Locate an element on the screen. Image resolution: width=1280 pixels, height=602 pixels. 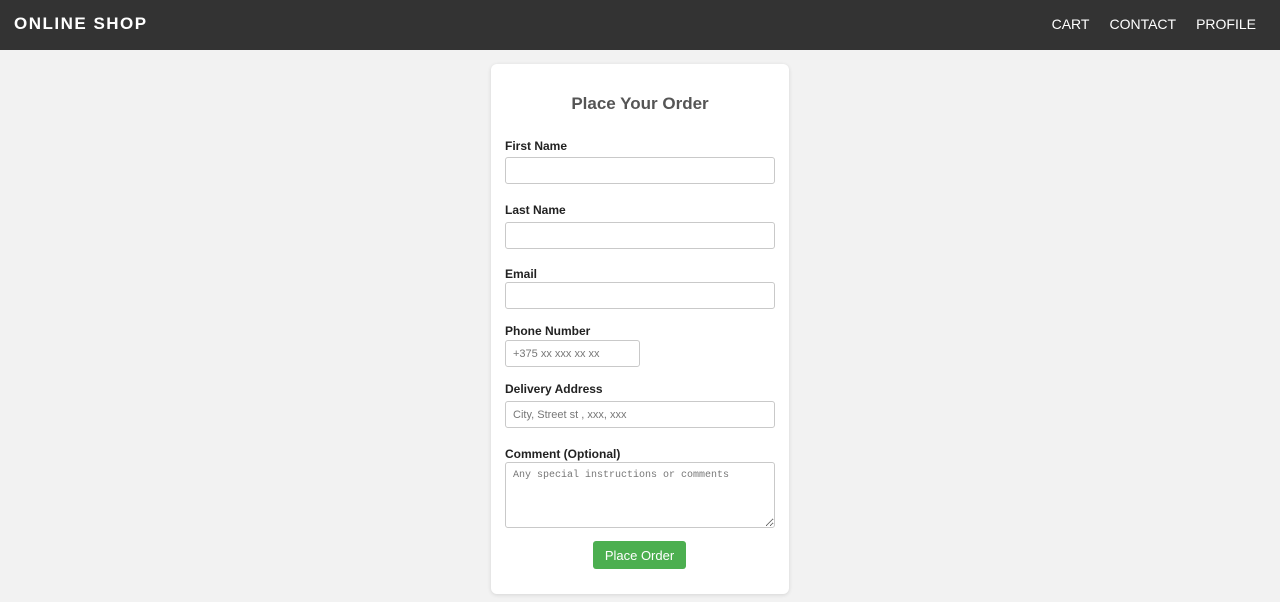
phone-label: Phone Number is located at coordinates (548, 331).